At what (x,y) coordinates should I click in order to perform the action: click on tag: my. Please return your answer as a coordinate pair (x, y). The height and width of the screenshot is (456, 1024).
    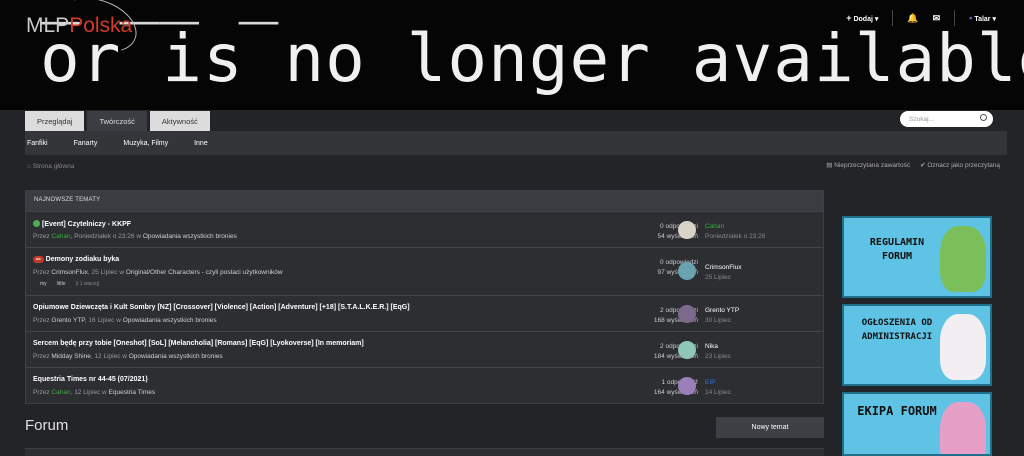
    Looking at the image, I should click on (43, 284).